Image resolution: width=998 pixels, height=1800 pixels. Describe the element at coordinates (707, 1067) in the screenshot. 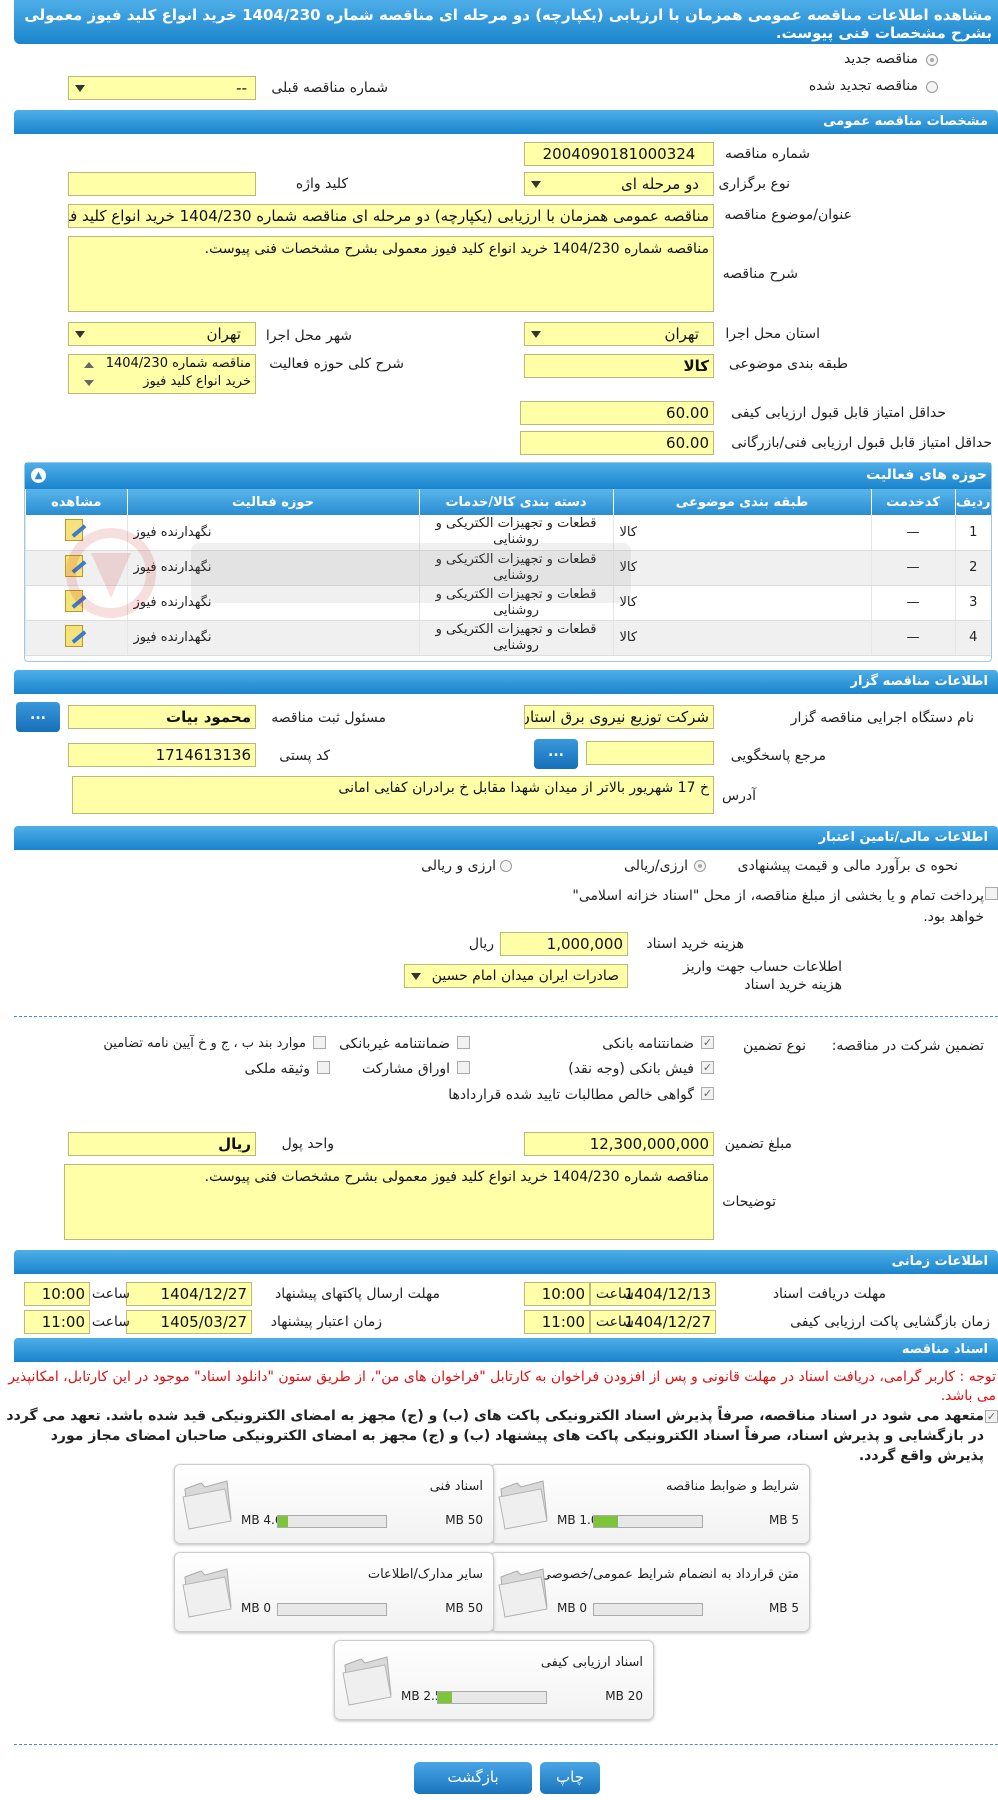

I see `cheque-checkbox: ✓` at that location.